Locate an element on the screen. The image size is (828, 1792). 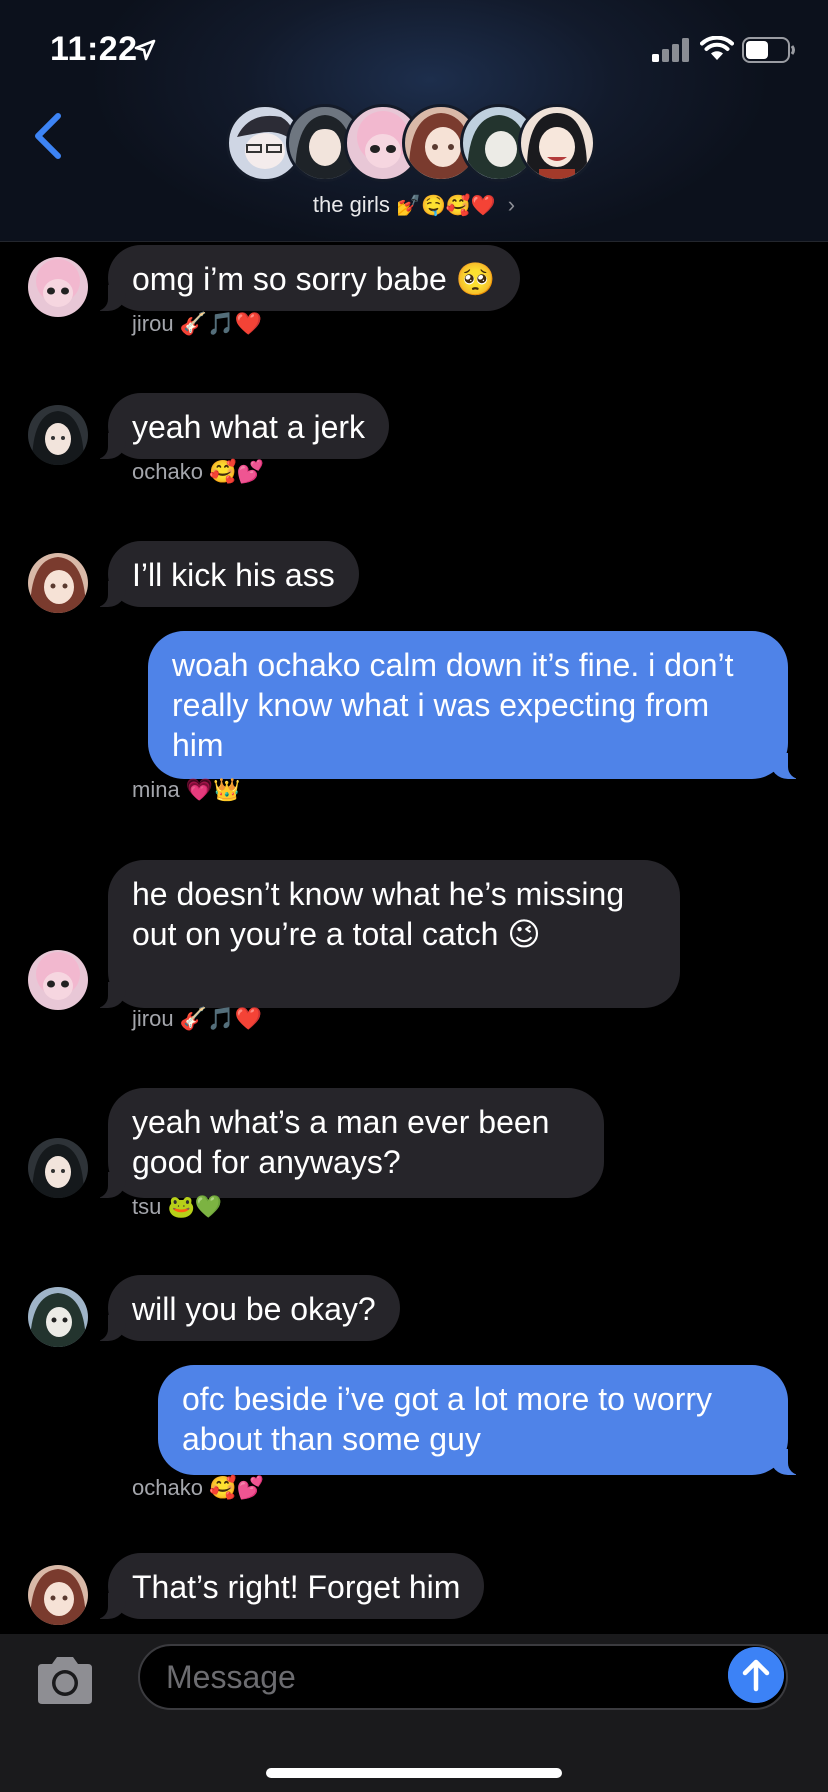
message-text: will you be okay? is located at coordinates (254, 1309).